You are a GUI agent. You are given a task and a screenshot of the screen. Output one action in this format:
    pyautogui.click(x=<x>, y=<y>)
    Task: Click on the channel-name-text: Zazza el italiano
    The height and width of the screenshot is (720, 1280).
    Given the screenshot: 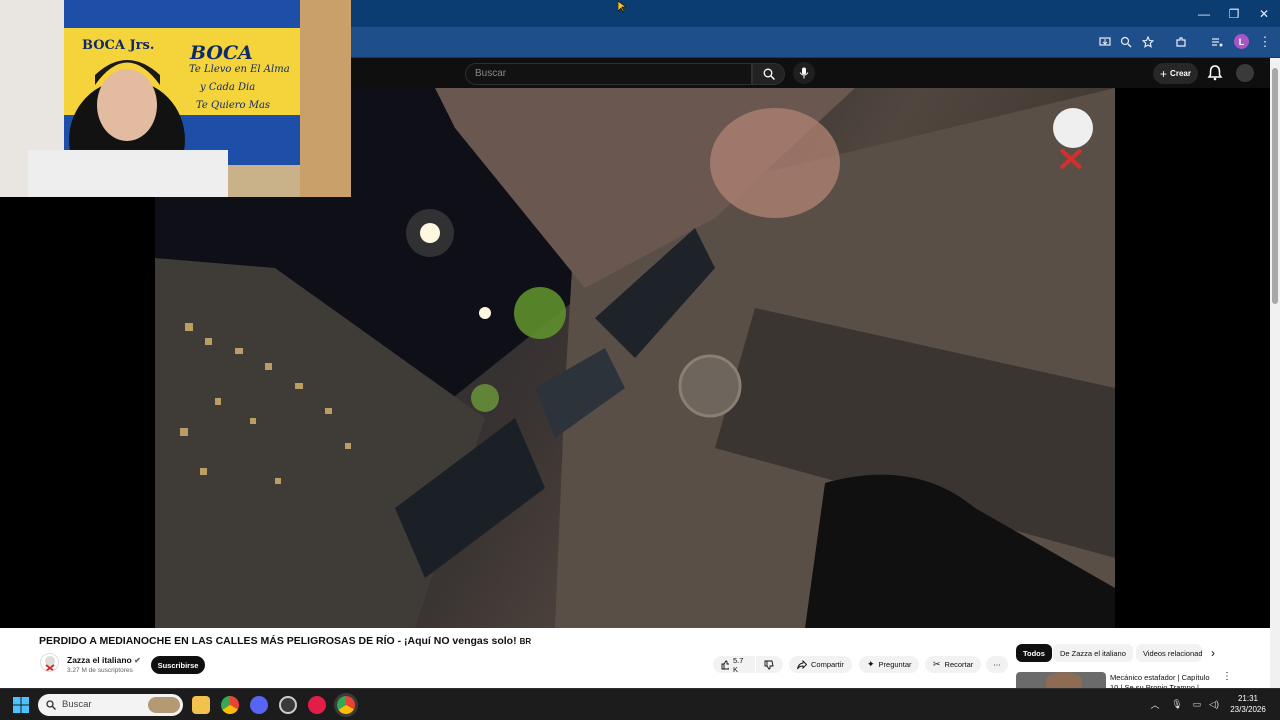 What is the action you would take?
    pyautogui.click(x=99, y=660)
    